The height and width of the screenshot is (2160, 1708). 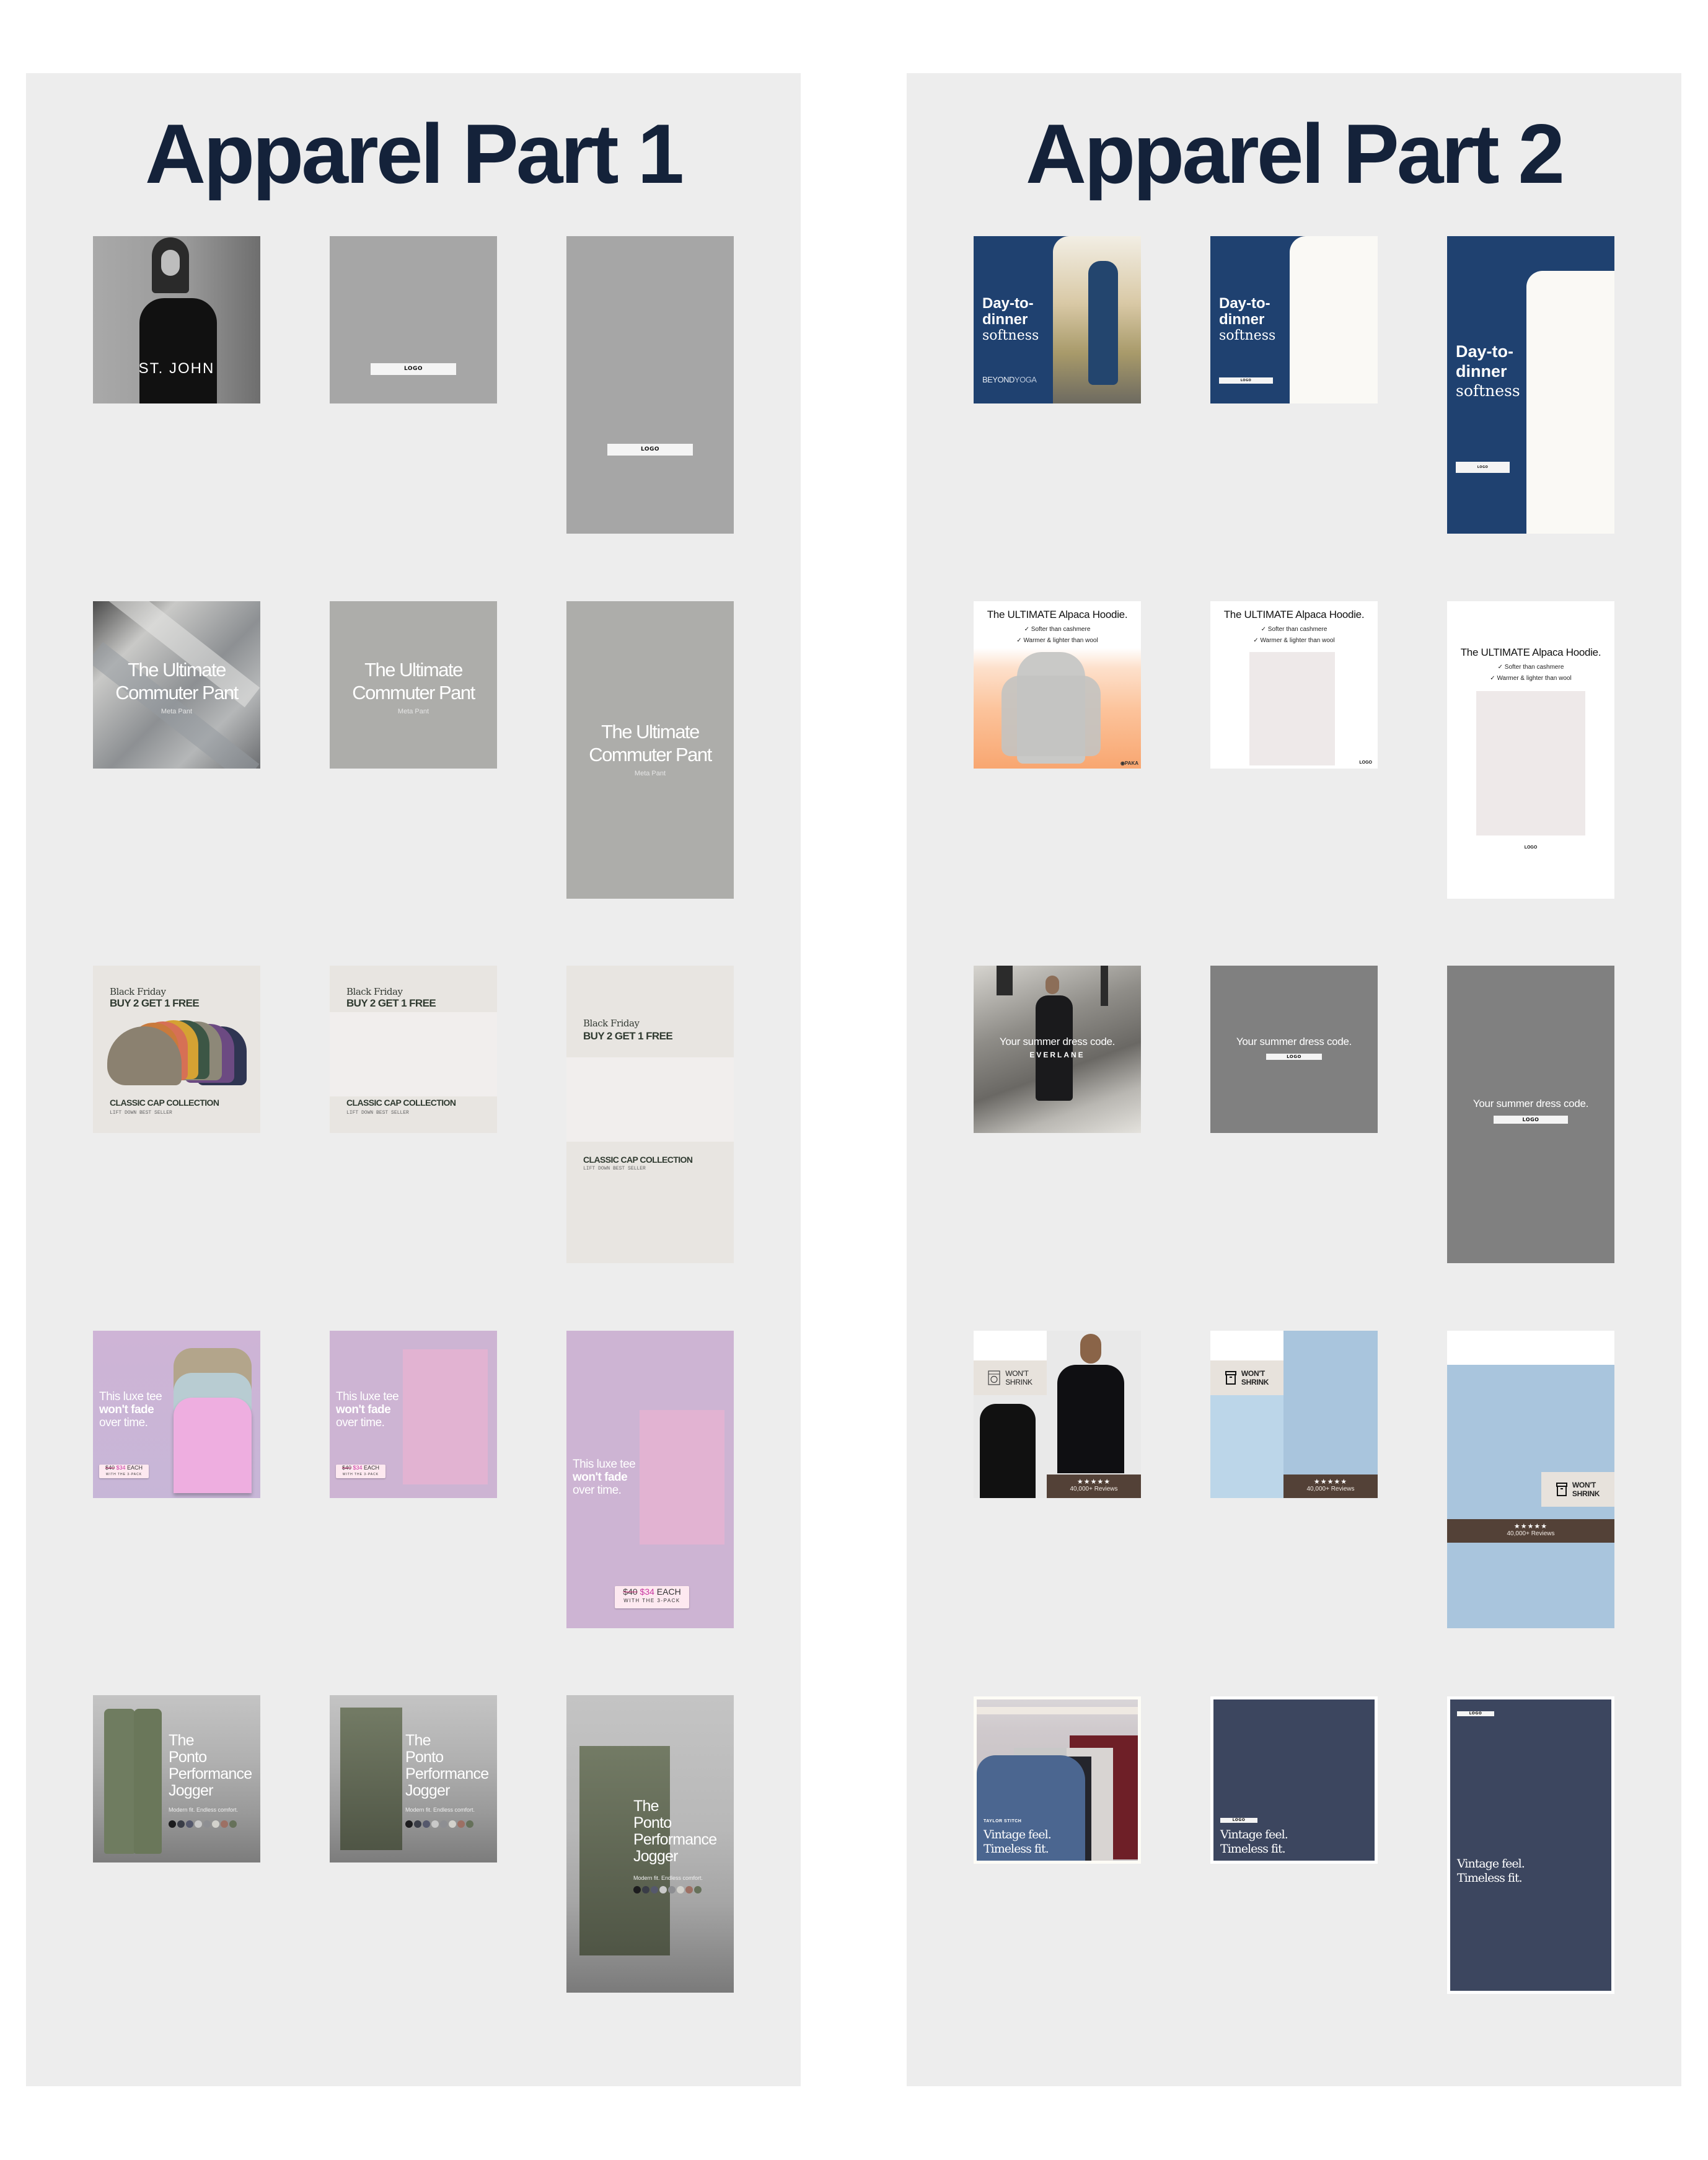 I want to click on kicker: Black Friday, so click(x=138, y=991).